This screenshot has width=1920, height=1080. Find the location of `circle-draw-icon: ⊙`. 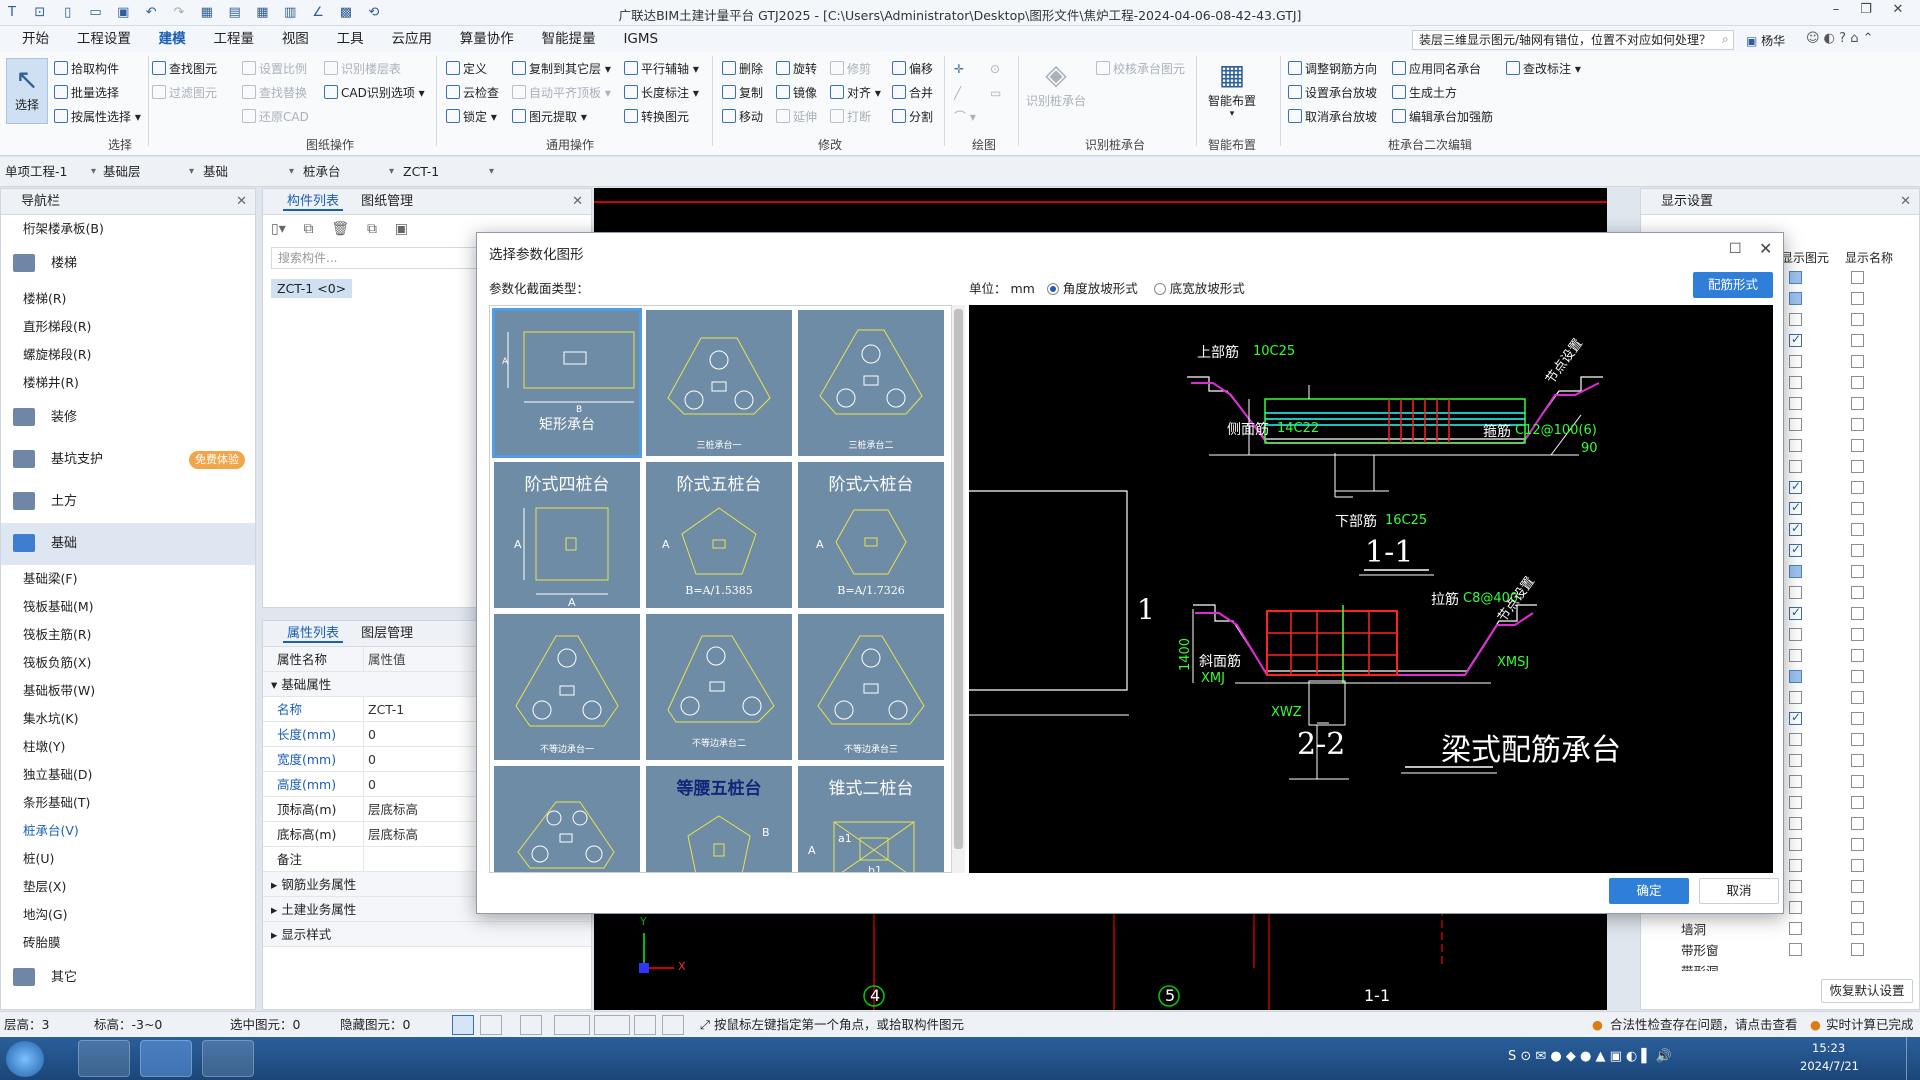

circle-draw-icon: ⊙ is located at coordinates (995, 69).